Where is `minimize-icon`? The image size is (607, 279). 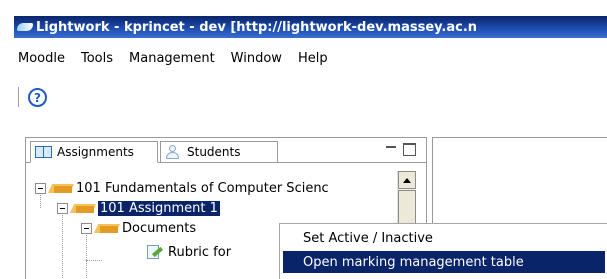
minimize-icon is located at coordinates (391, 149).